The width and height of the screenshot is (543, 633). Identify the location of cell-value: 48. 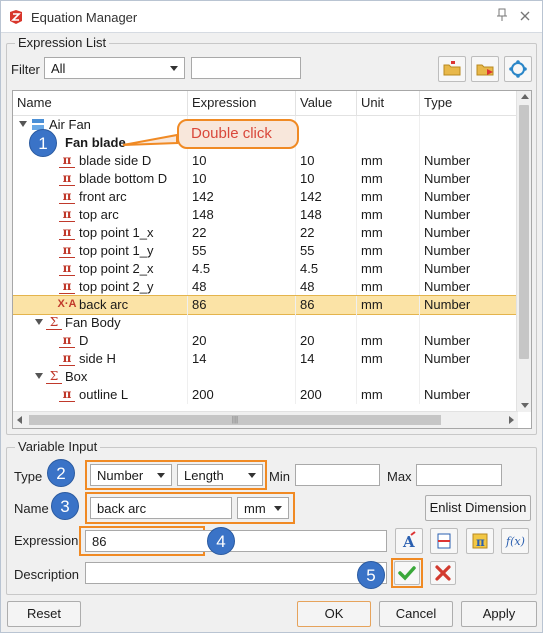
(326, 287).